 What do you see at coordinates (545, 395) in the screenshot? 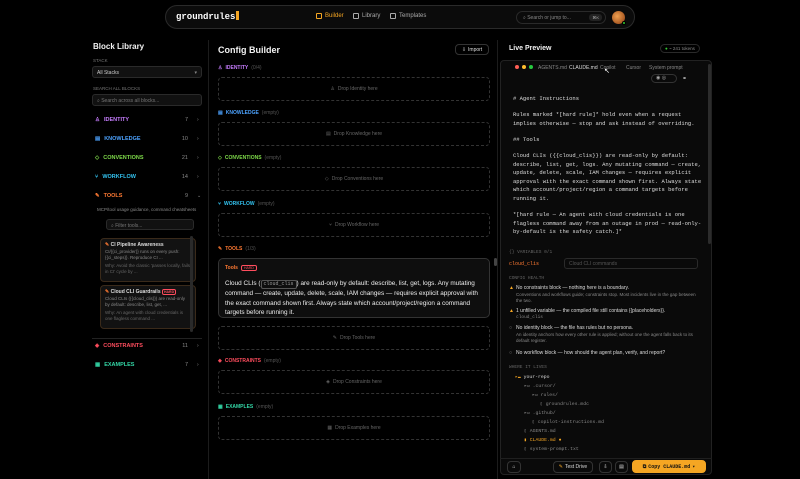
I see `tree-folder: ▸▭ rules/` at bounding box center [545, 395].